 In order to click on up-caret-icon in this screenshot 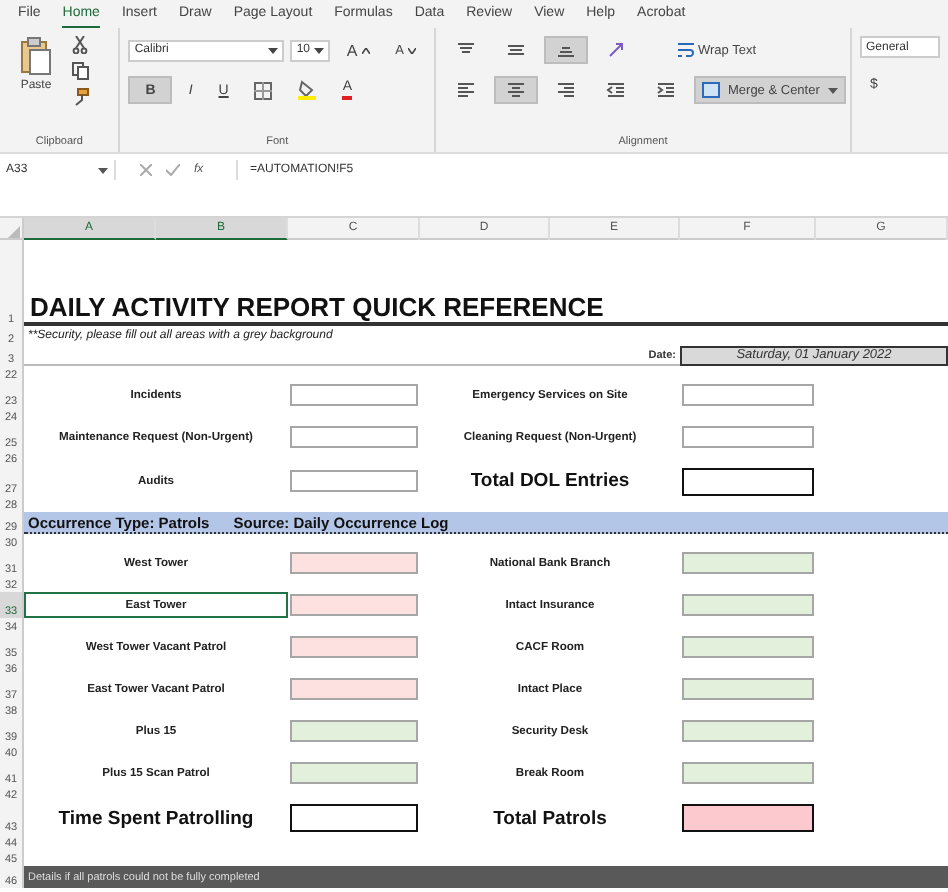, I will do `click(365, 50)`.